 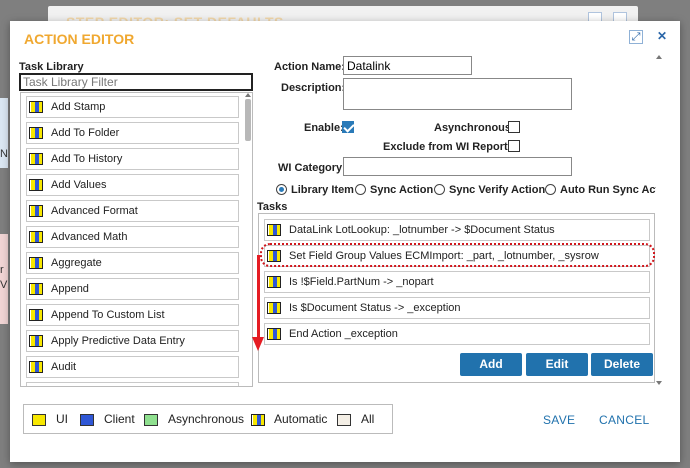 What do you see at coordinates (360, 189) in the screenshot?
I see `radio-sync-action` at bounding box center [360, 189].